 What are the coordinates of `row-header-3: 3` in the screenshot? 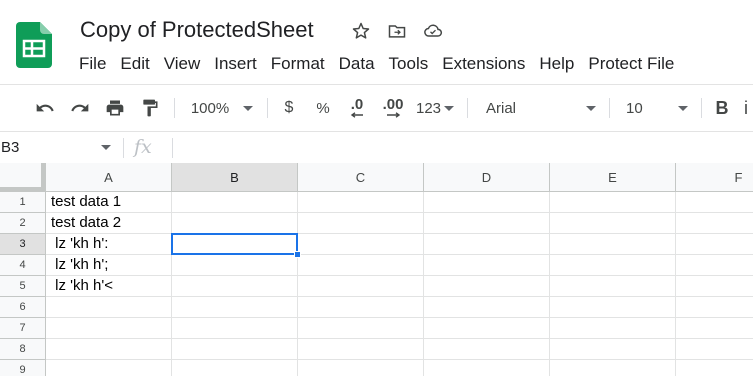 It's located at (23, 244).